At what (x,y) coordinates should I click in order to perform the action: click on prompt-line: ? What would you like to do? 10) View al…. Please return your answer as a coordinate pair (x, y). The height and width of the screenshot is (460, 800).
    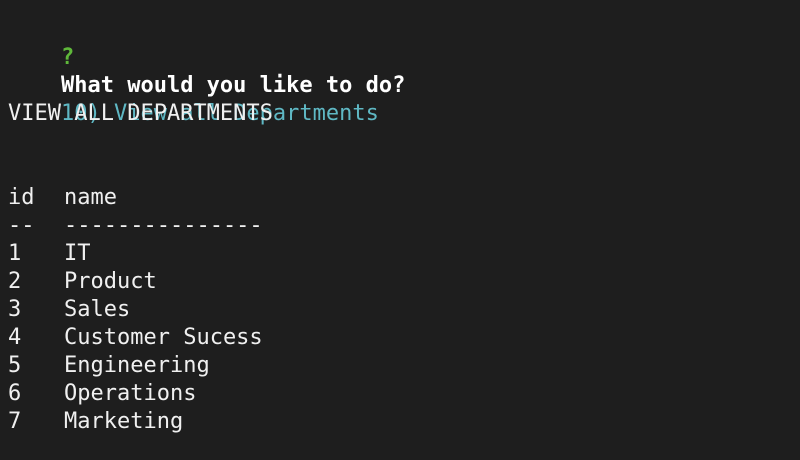
    Looking at the image, I should click on (206, 71).